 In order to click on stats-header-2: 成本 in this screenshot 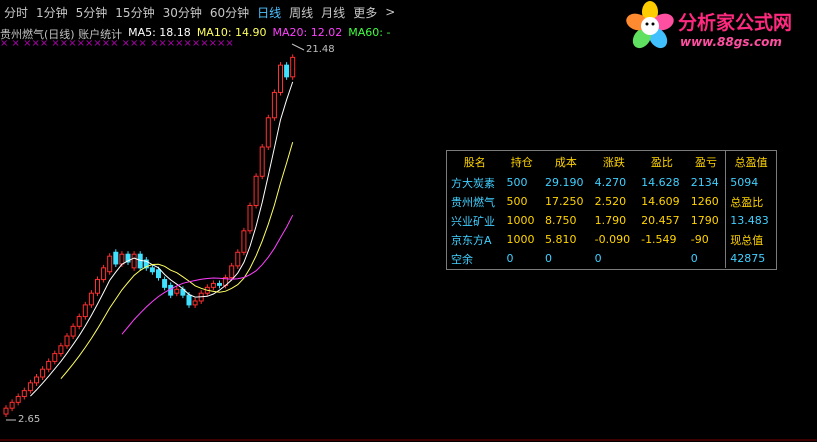, I will do `click(565, 162)`.